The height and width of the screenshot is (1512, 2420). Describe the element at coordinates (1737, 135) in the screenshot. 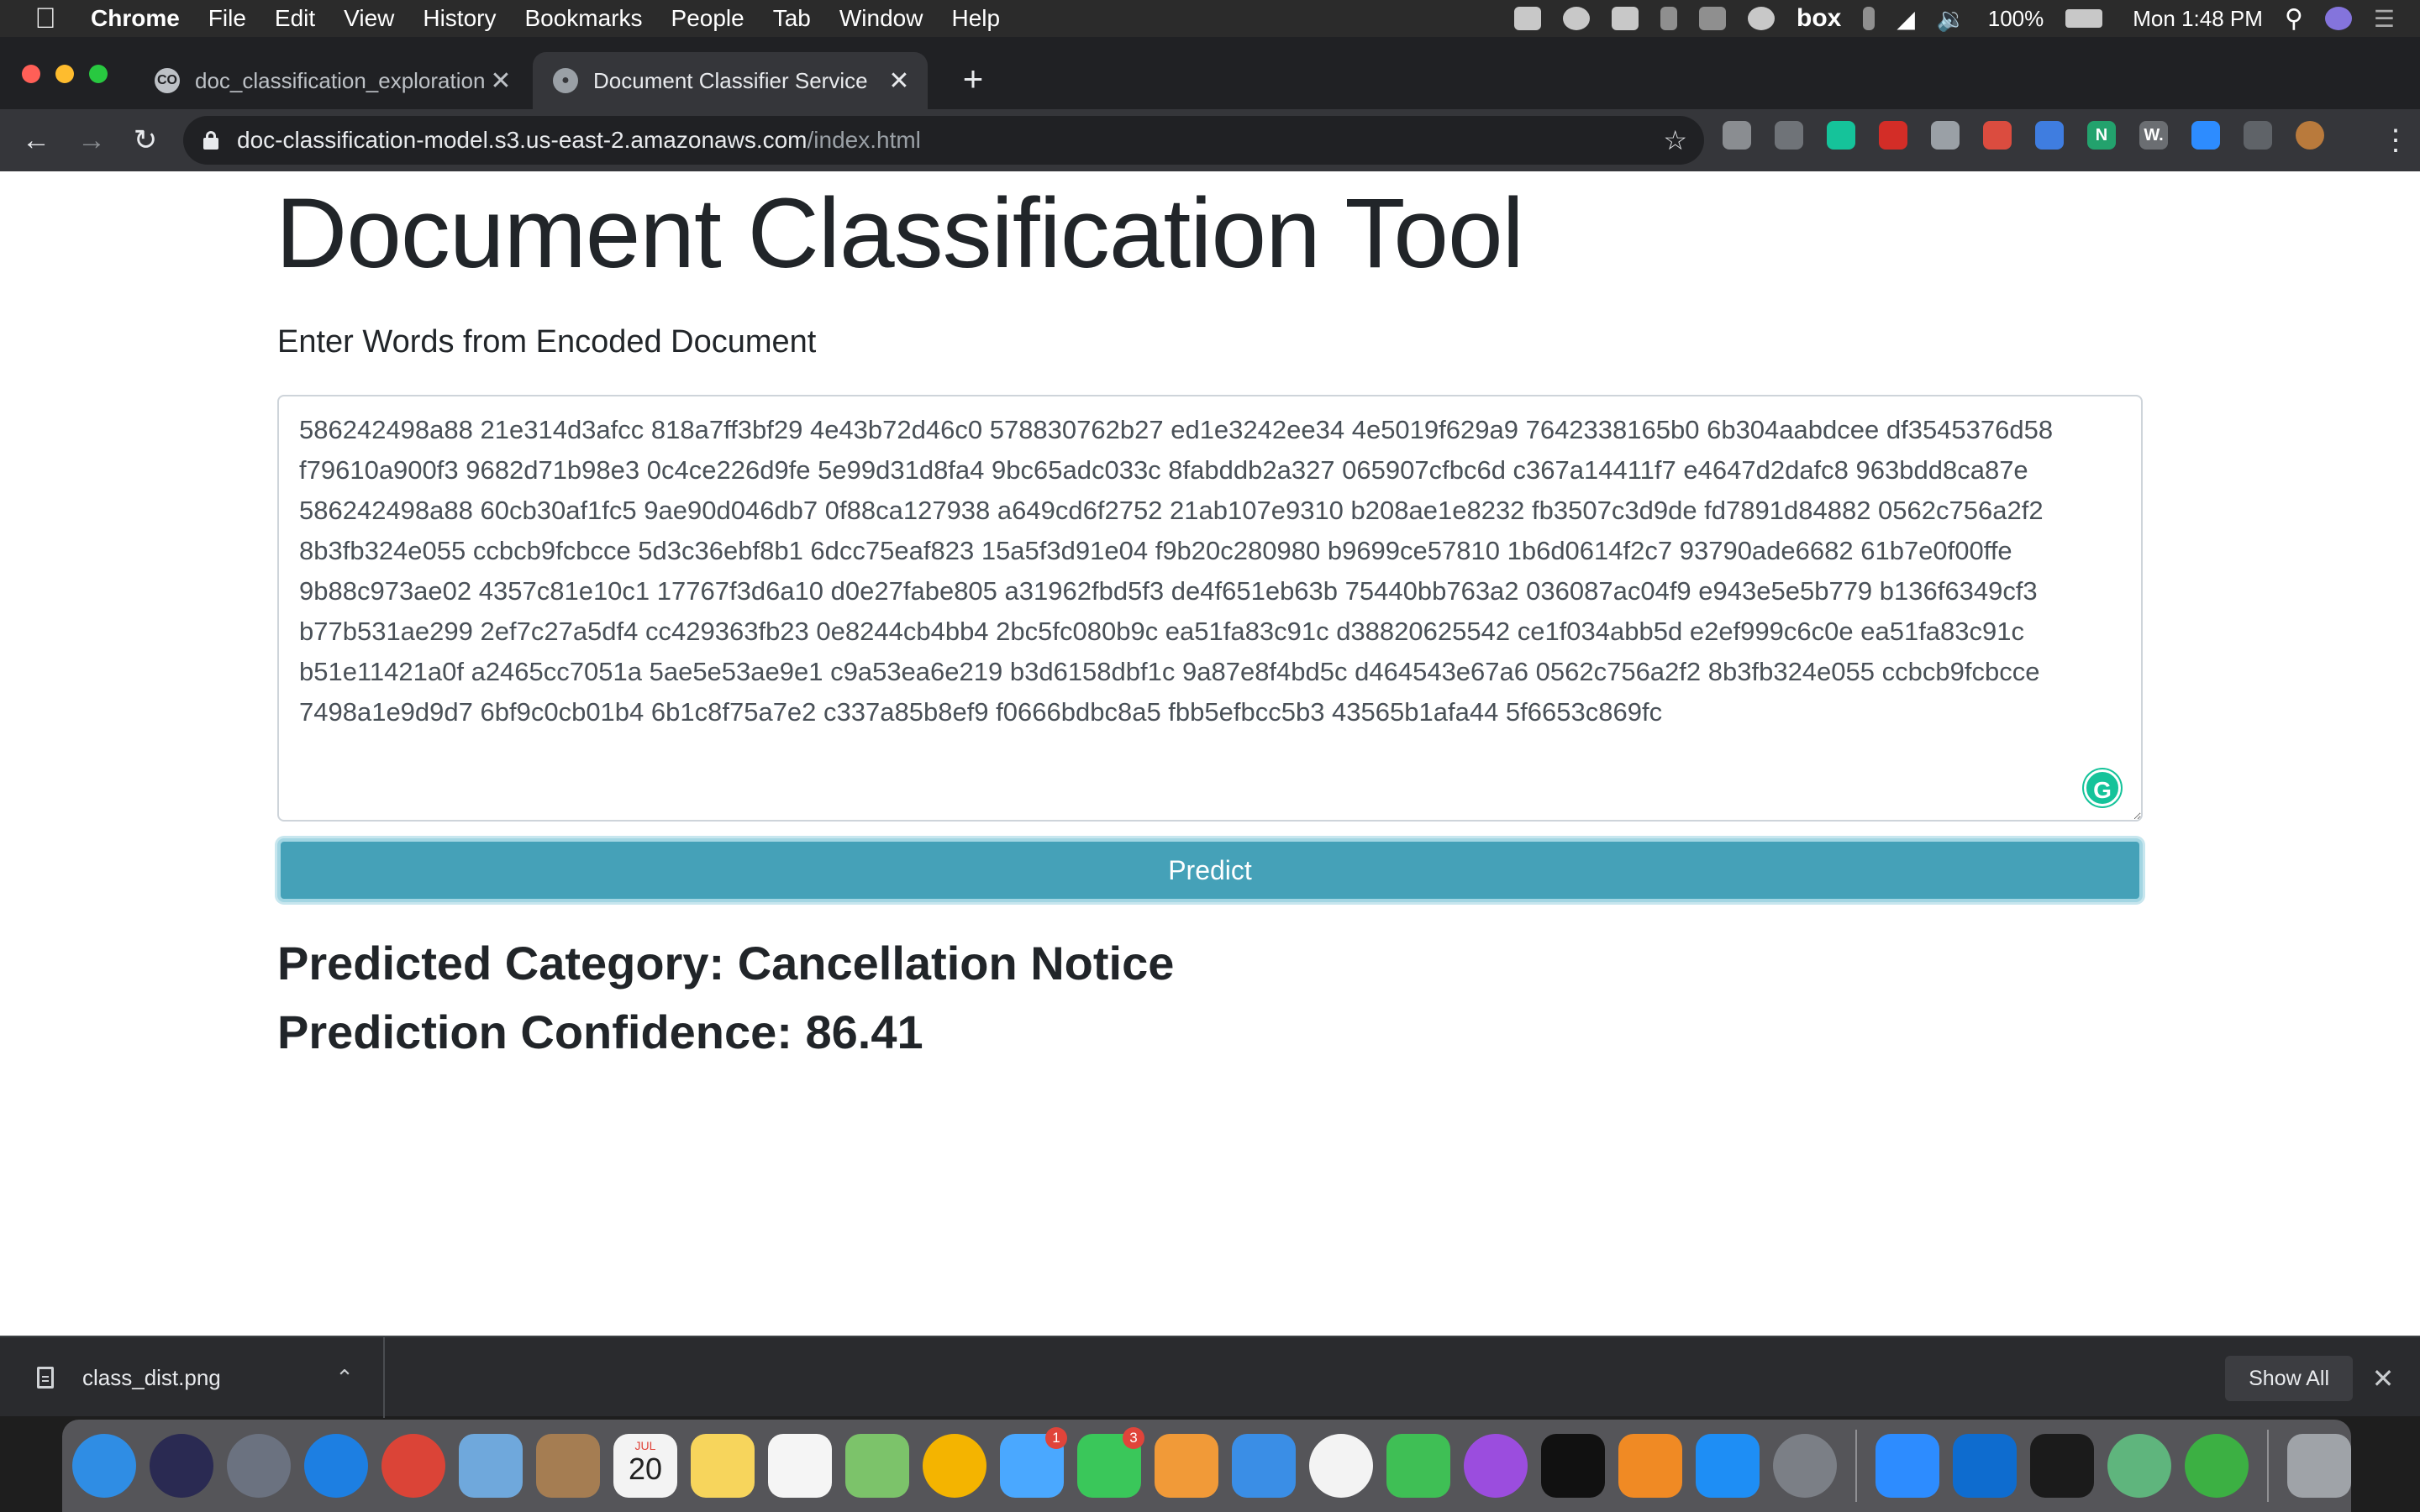

I see `extension-circle-icon` at that location.